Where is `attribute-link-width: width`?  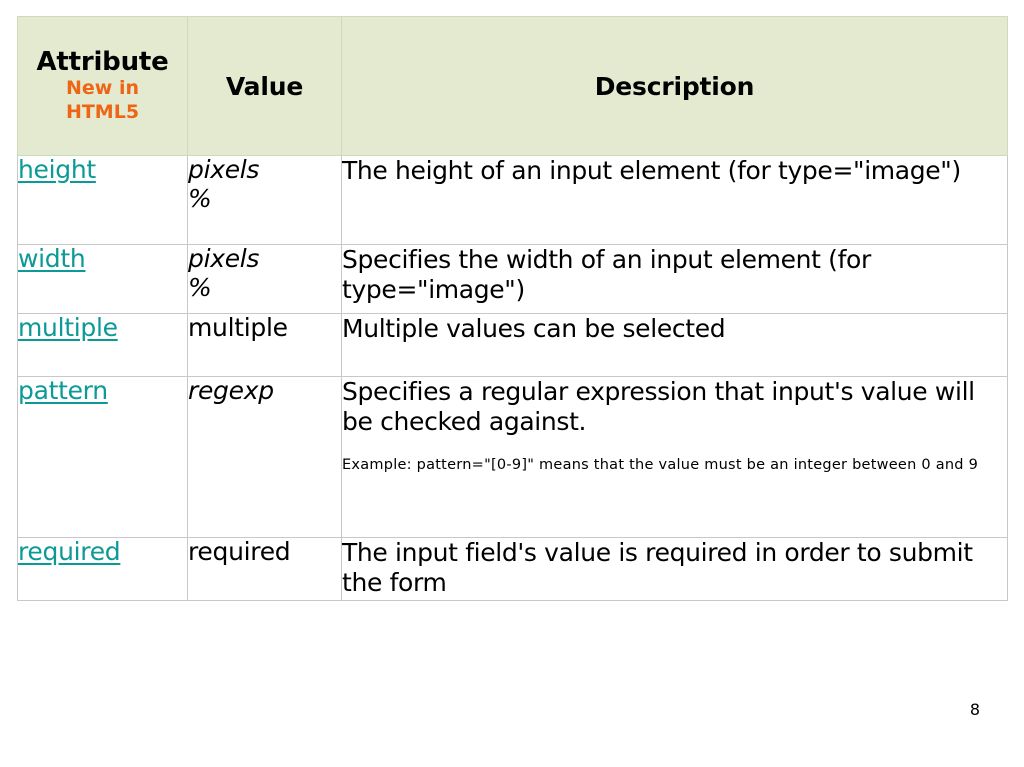
attribute-link-width: width is located at coordinates (52, 258).